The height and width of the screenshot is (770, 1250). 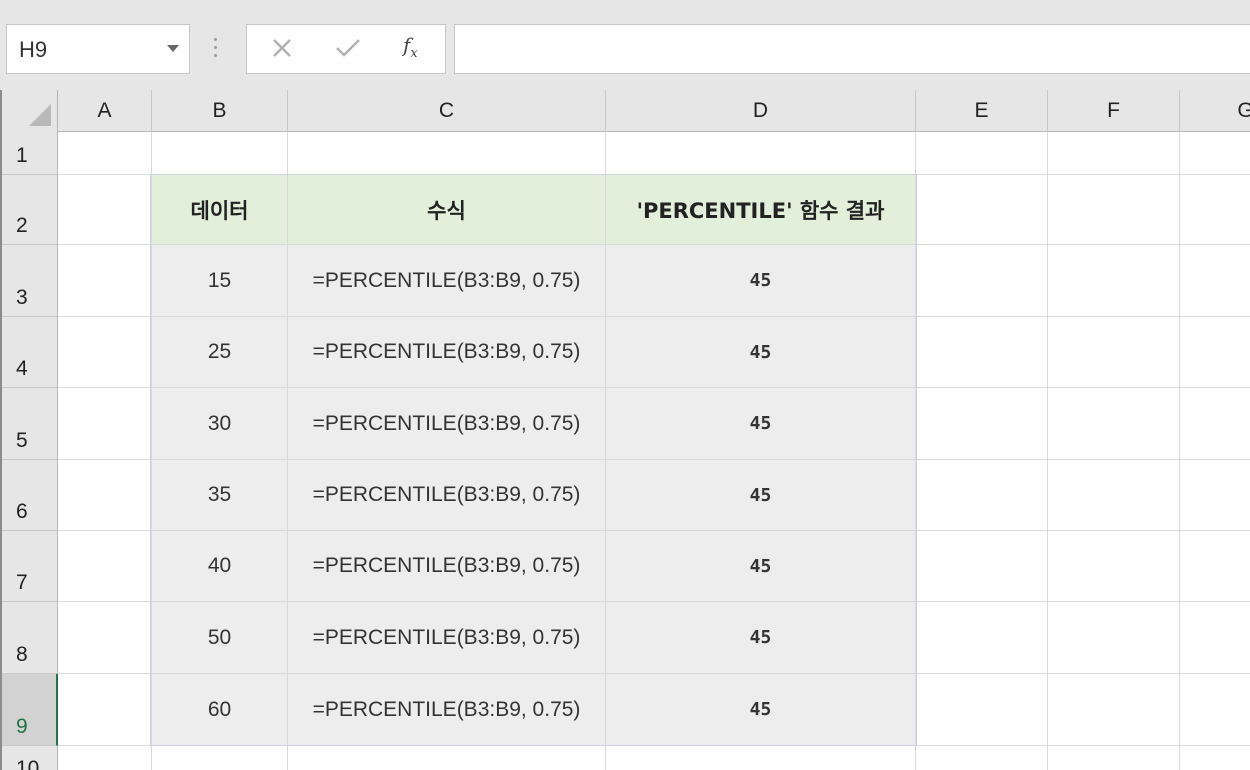 I want to click on fx-icon: fx, so click(x=410, y=47).